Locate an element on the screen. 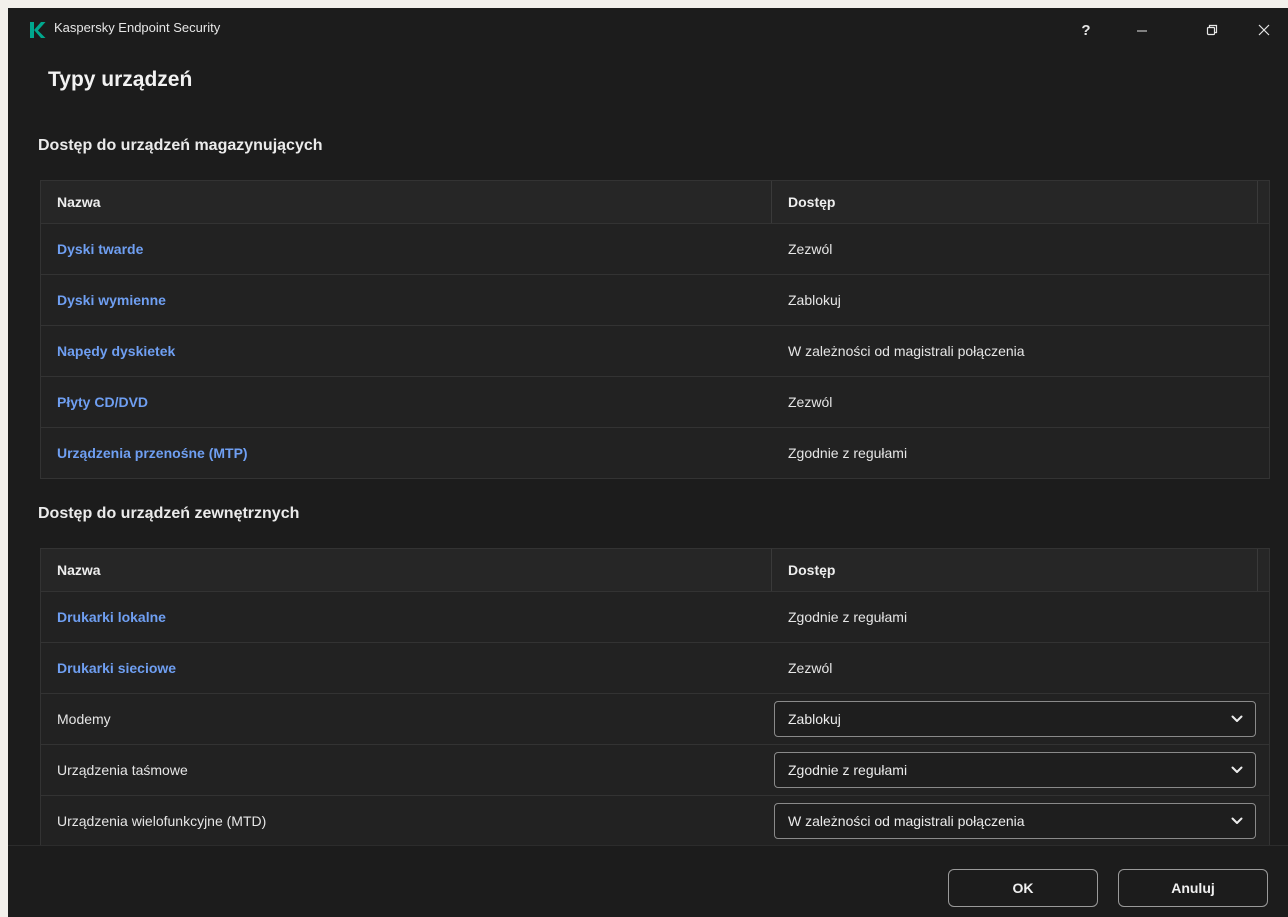  minimize-button is located at coordinates (1142, 30).